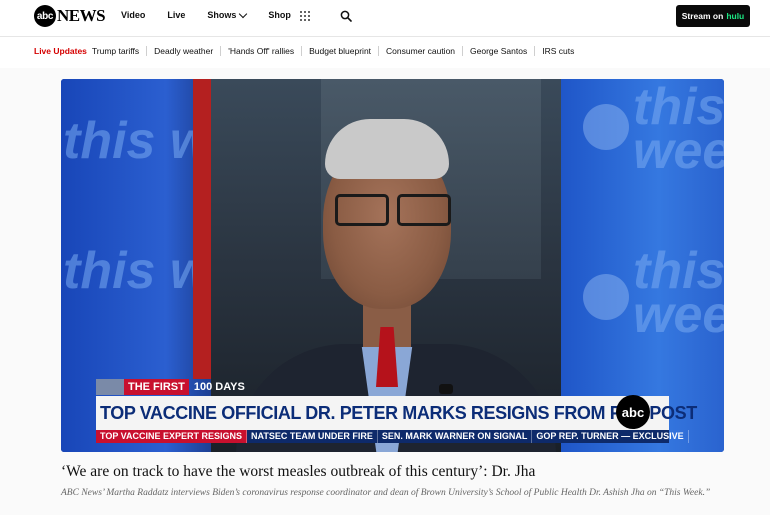 The image size is (770, 515). I want to click on nav-video-label: Video, so click(133, 15).